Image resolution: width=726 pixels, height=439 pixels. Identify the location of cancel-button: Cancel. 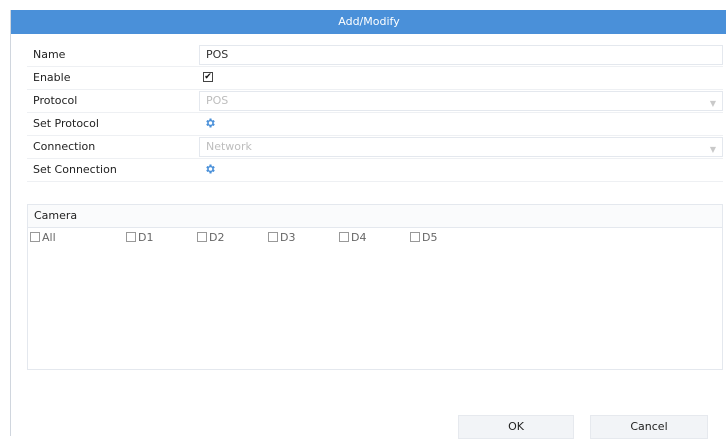
(649, 427).